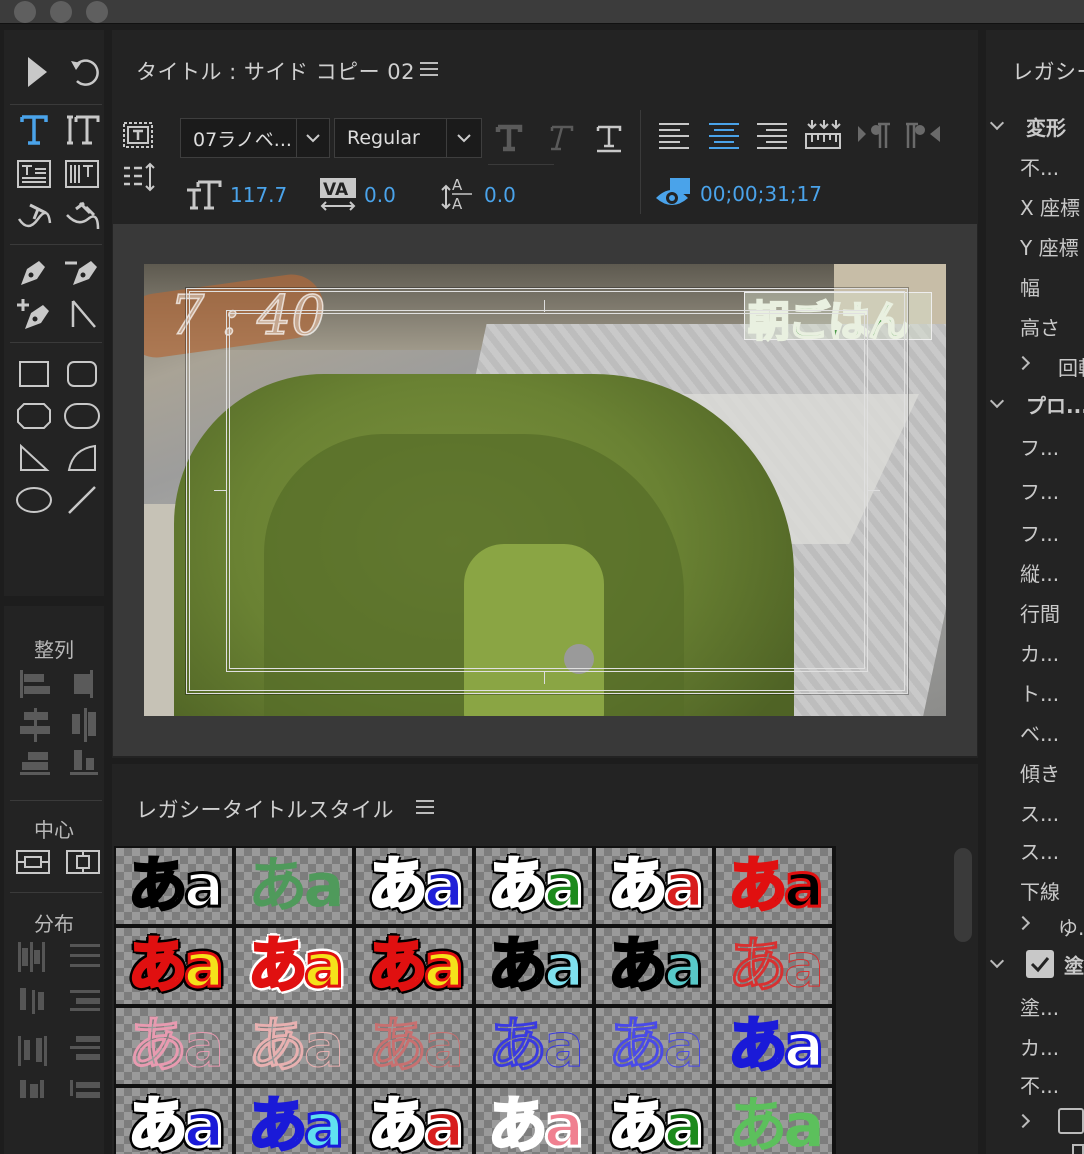 This screenshot has width=1084, height=1154. What do you see at coordinates (1040, 964) in the screenshot?
I see `fill-checkbox` at bounding box center [1040, 964].